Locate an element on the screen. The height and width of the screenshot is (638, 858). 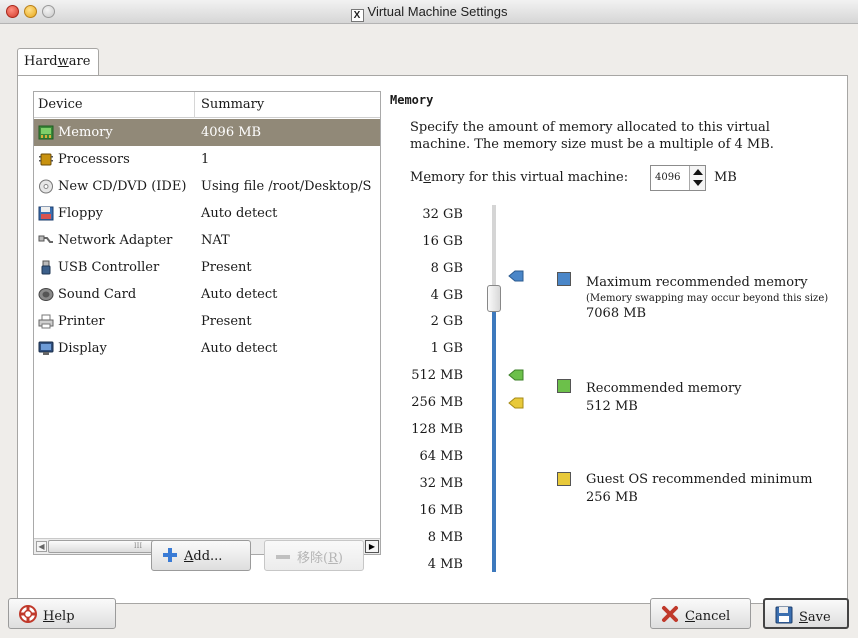
save-button: Save is located at coordinates (806, 613).